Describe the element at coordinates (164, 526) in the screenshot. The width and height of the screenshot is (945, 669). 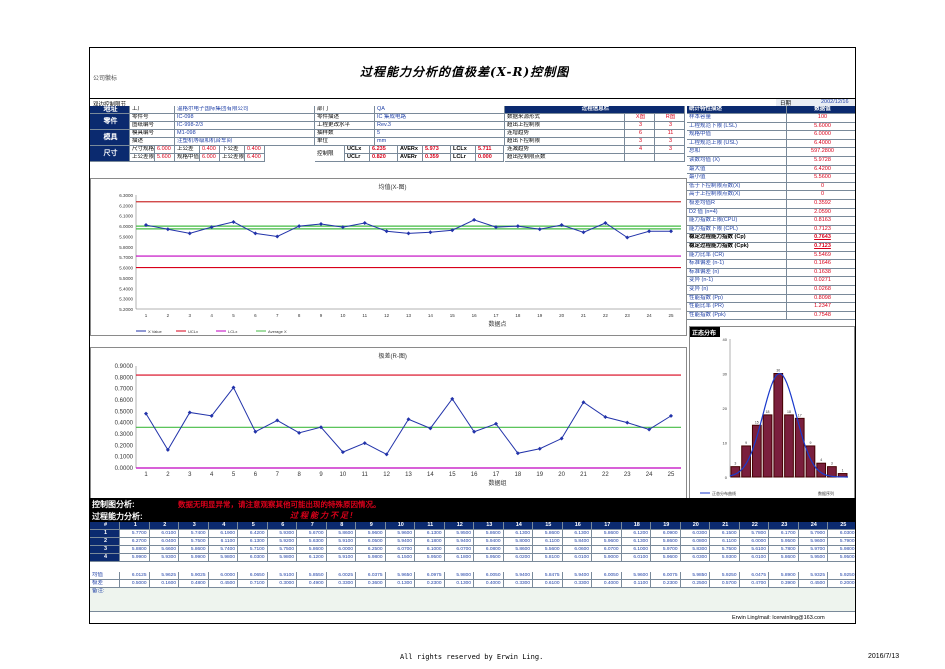
I see `table-header: 2` at that location.